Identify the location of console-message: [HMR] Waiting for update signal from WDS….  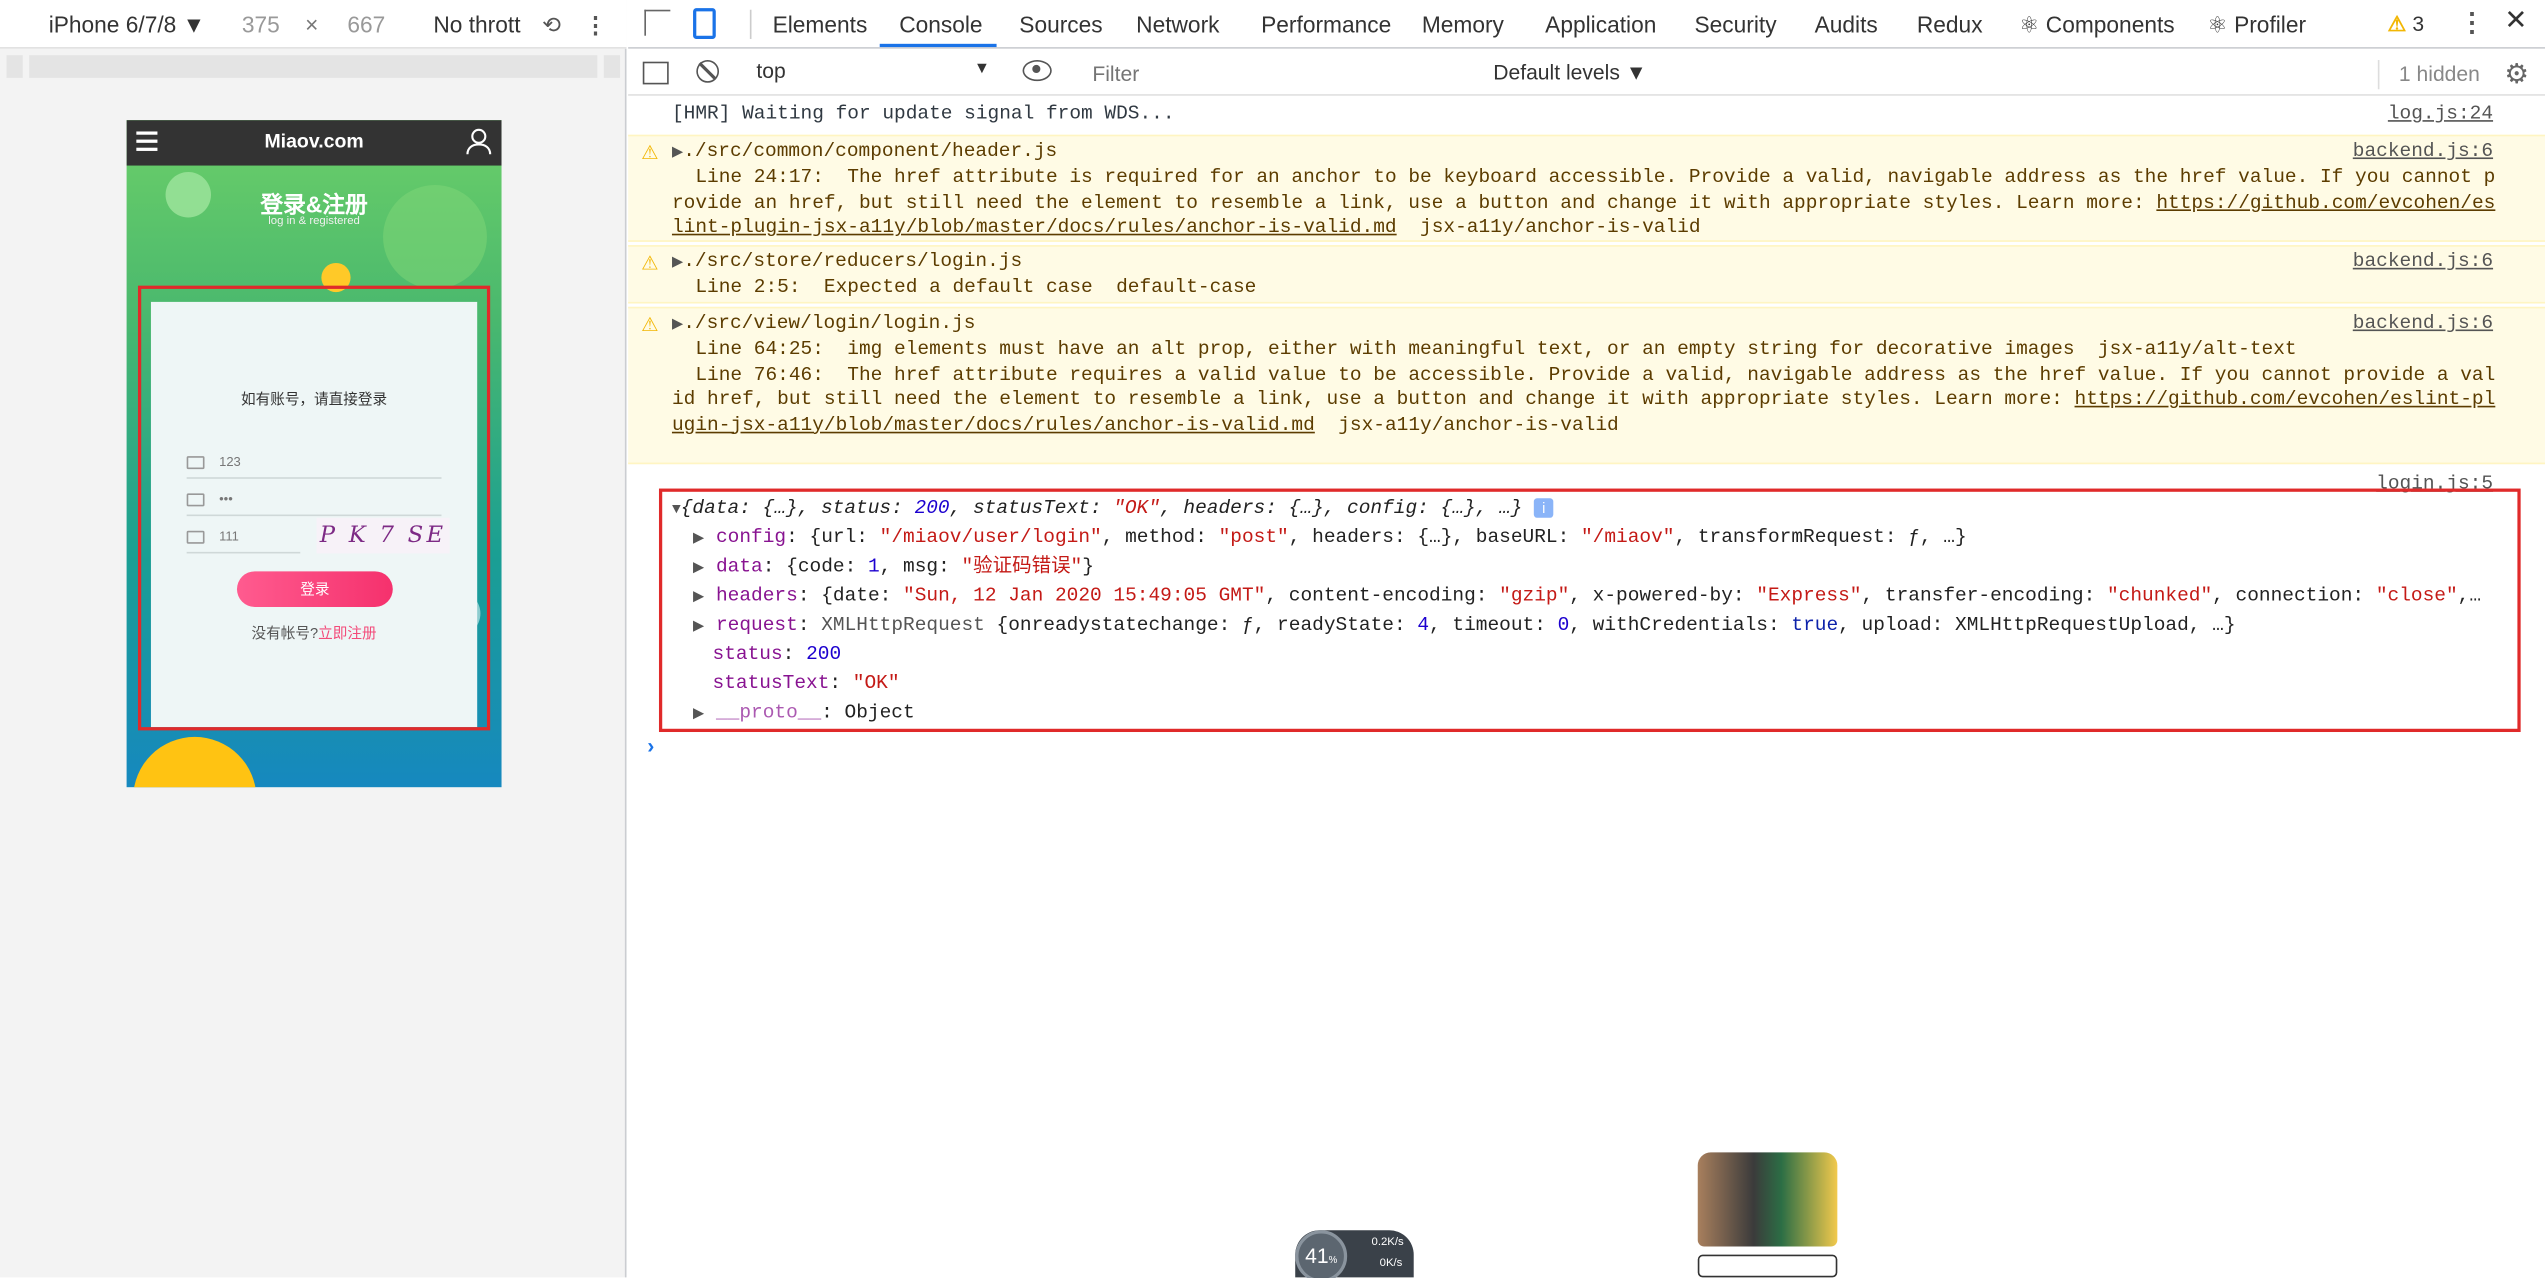
(1586, 116).